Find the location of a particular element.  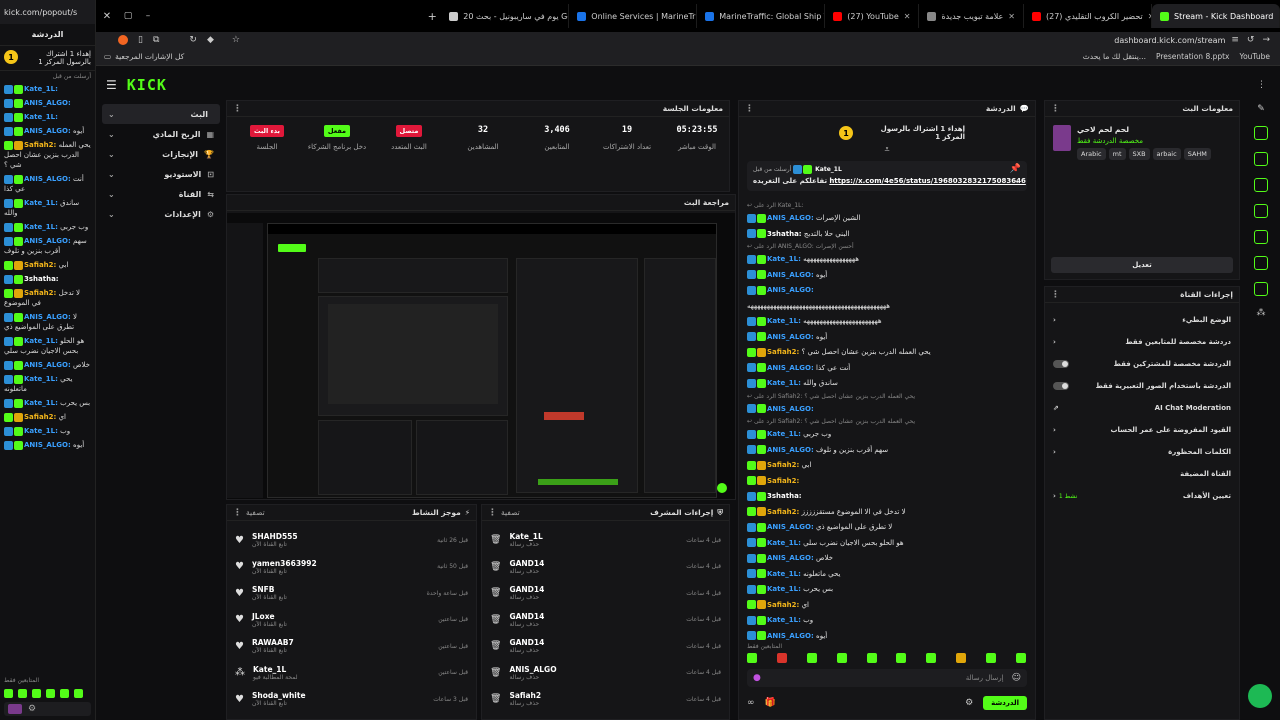

pencil-icon: ✎ is located at coordinates (1261, 109).